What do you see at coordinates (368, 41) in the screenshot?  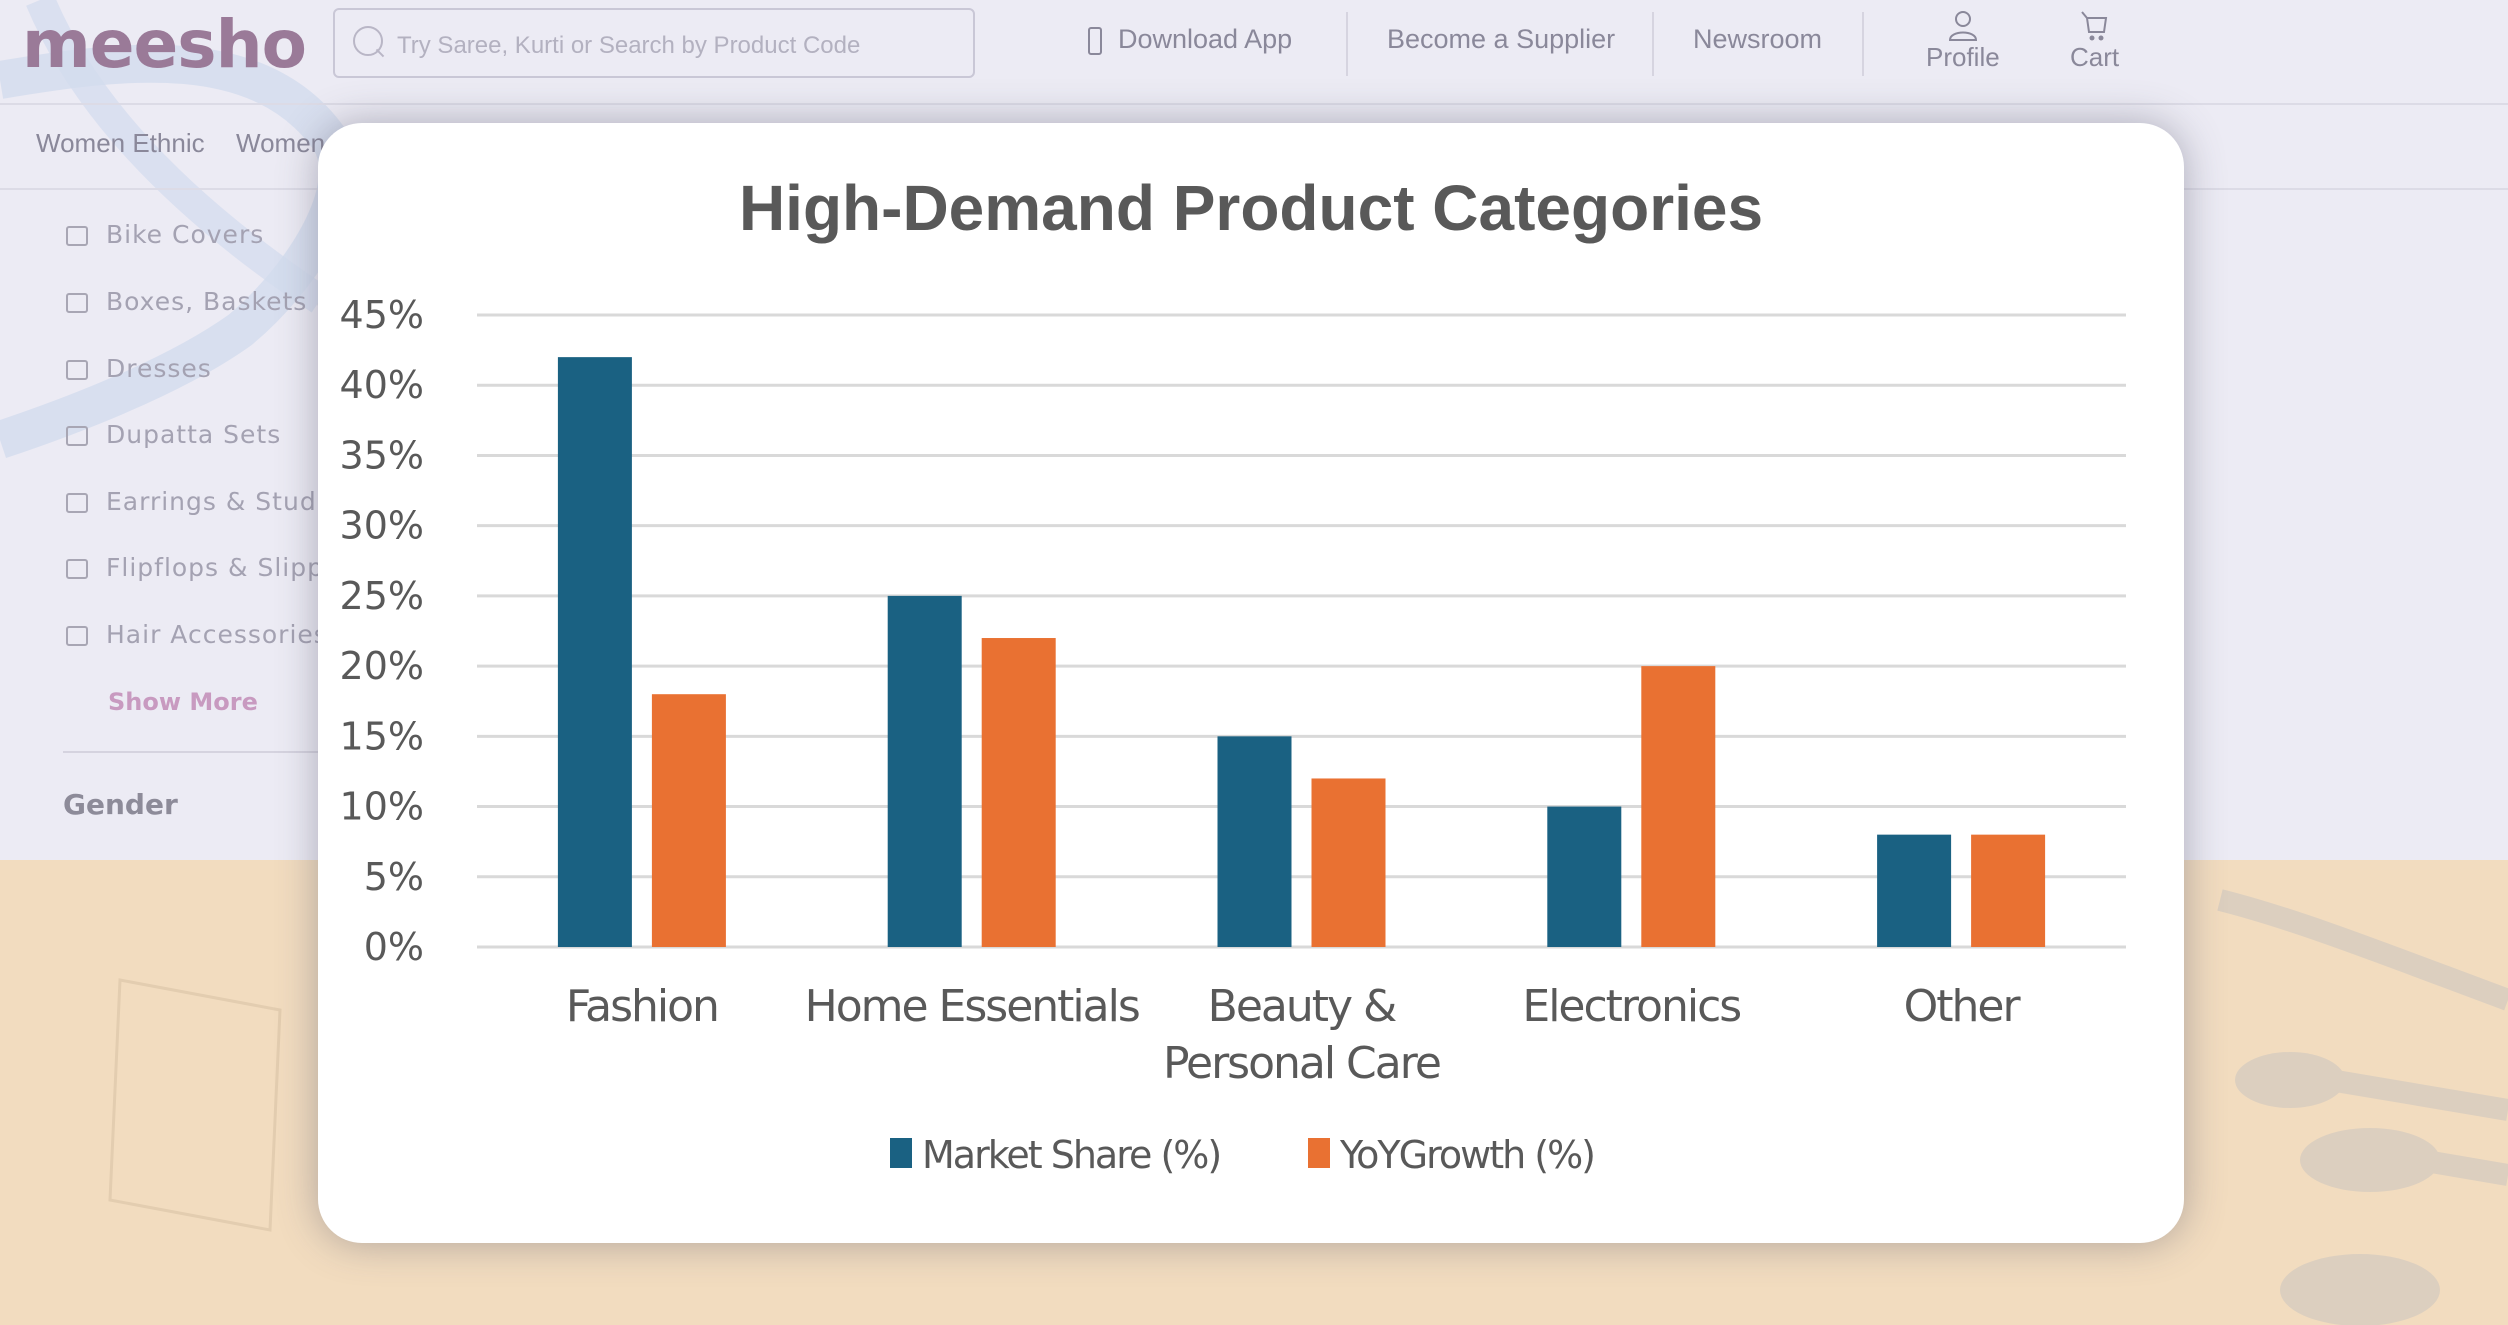 I see `search-icon` at bounding box center [368, 41].